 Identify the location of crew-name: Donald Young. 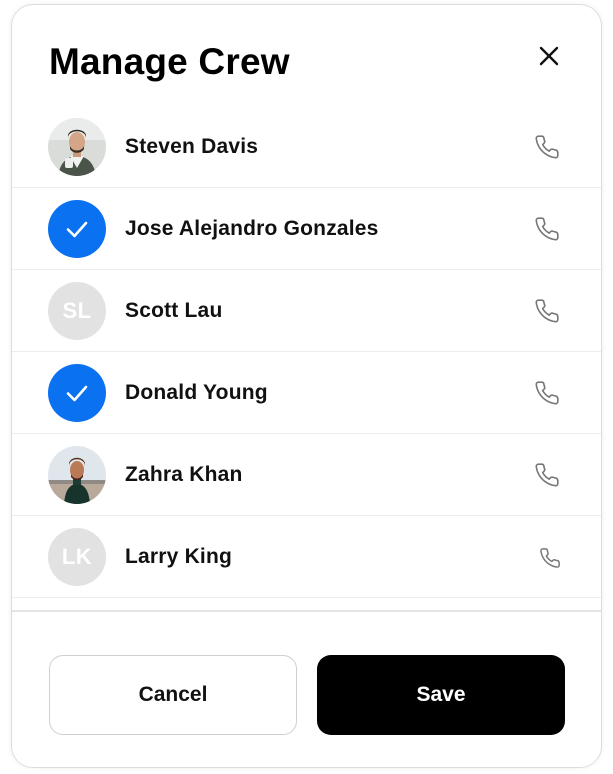
(196, 392).